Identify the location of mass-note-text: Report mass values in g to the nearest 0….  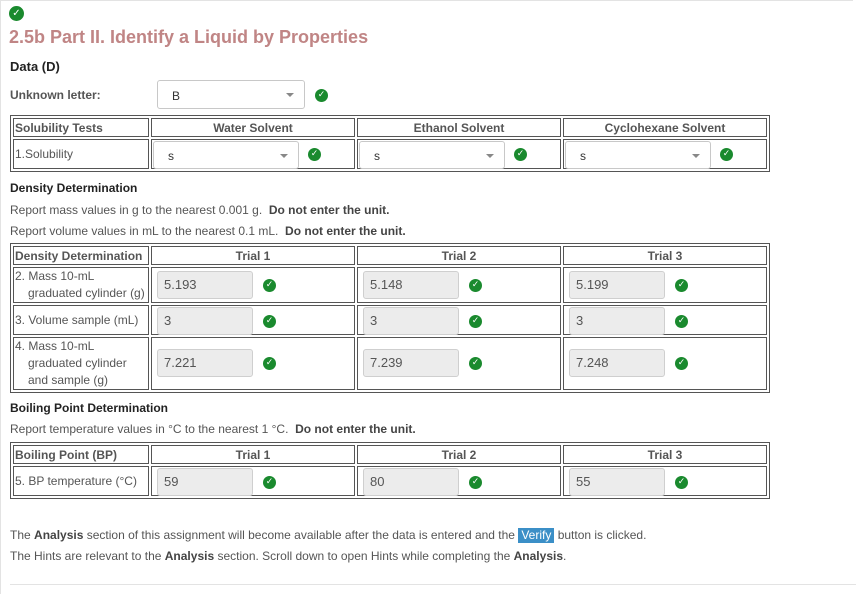
(136, 210).